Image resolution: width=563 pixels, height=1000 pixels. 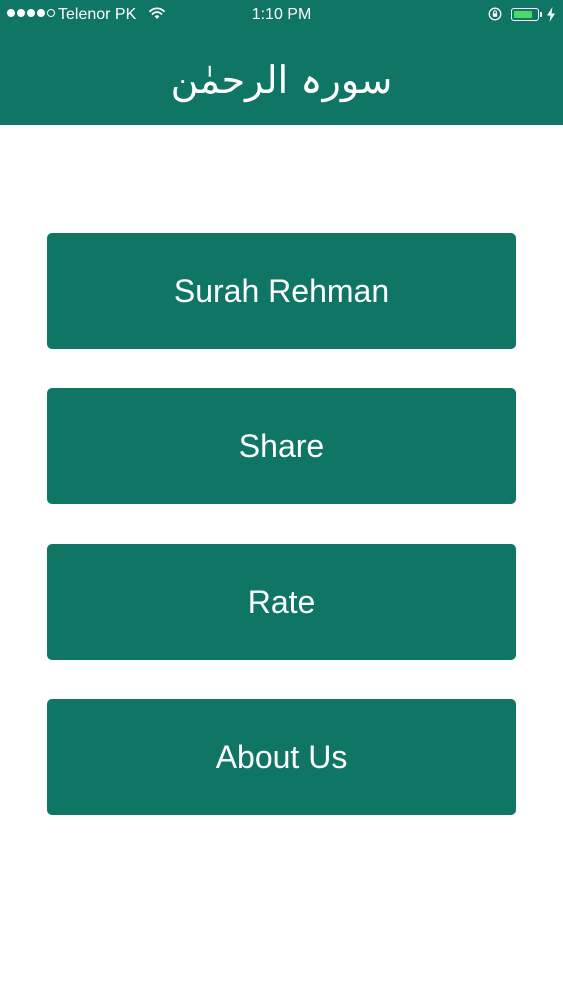 What do you see at coordinates (541, 14) in the screenshot?
I see `battery-tip` at bounding box center [541, 14].